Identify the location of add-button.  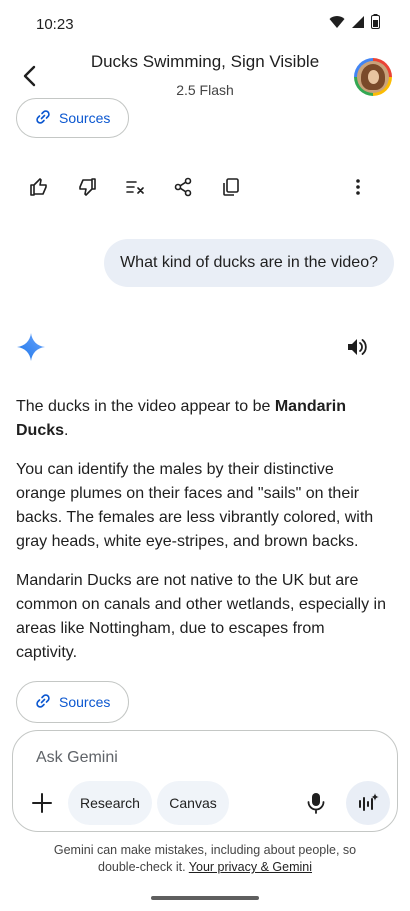
(42, 803).